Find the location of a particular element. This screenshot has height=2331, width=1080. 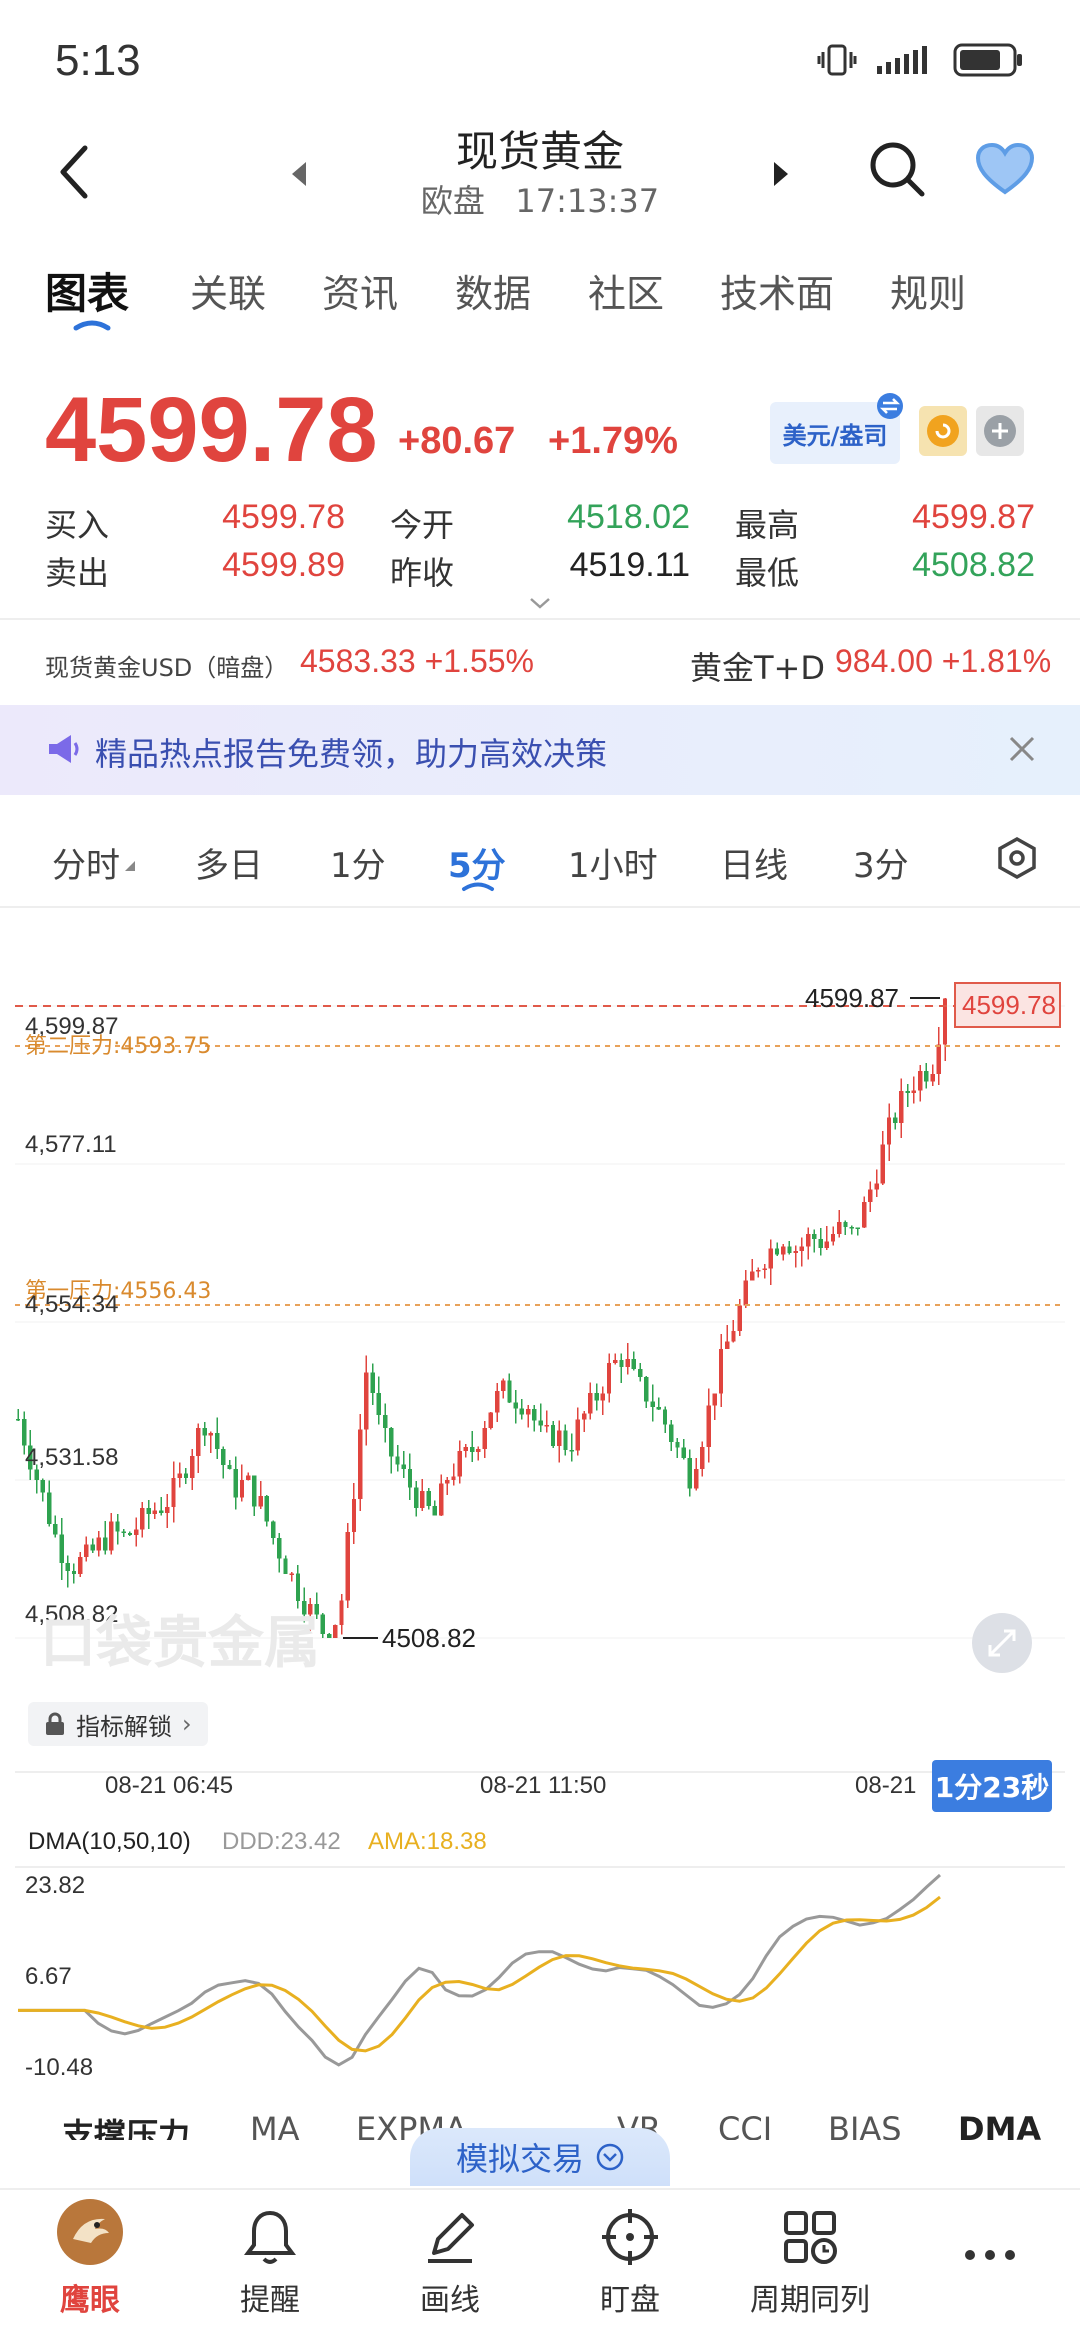

related-right-value: 984.00 +1.81% is located at coordinates (943, 661).